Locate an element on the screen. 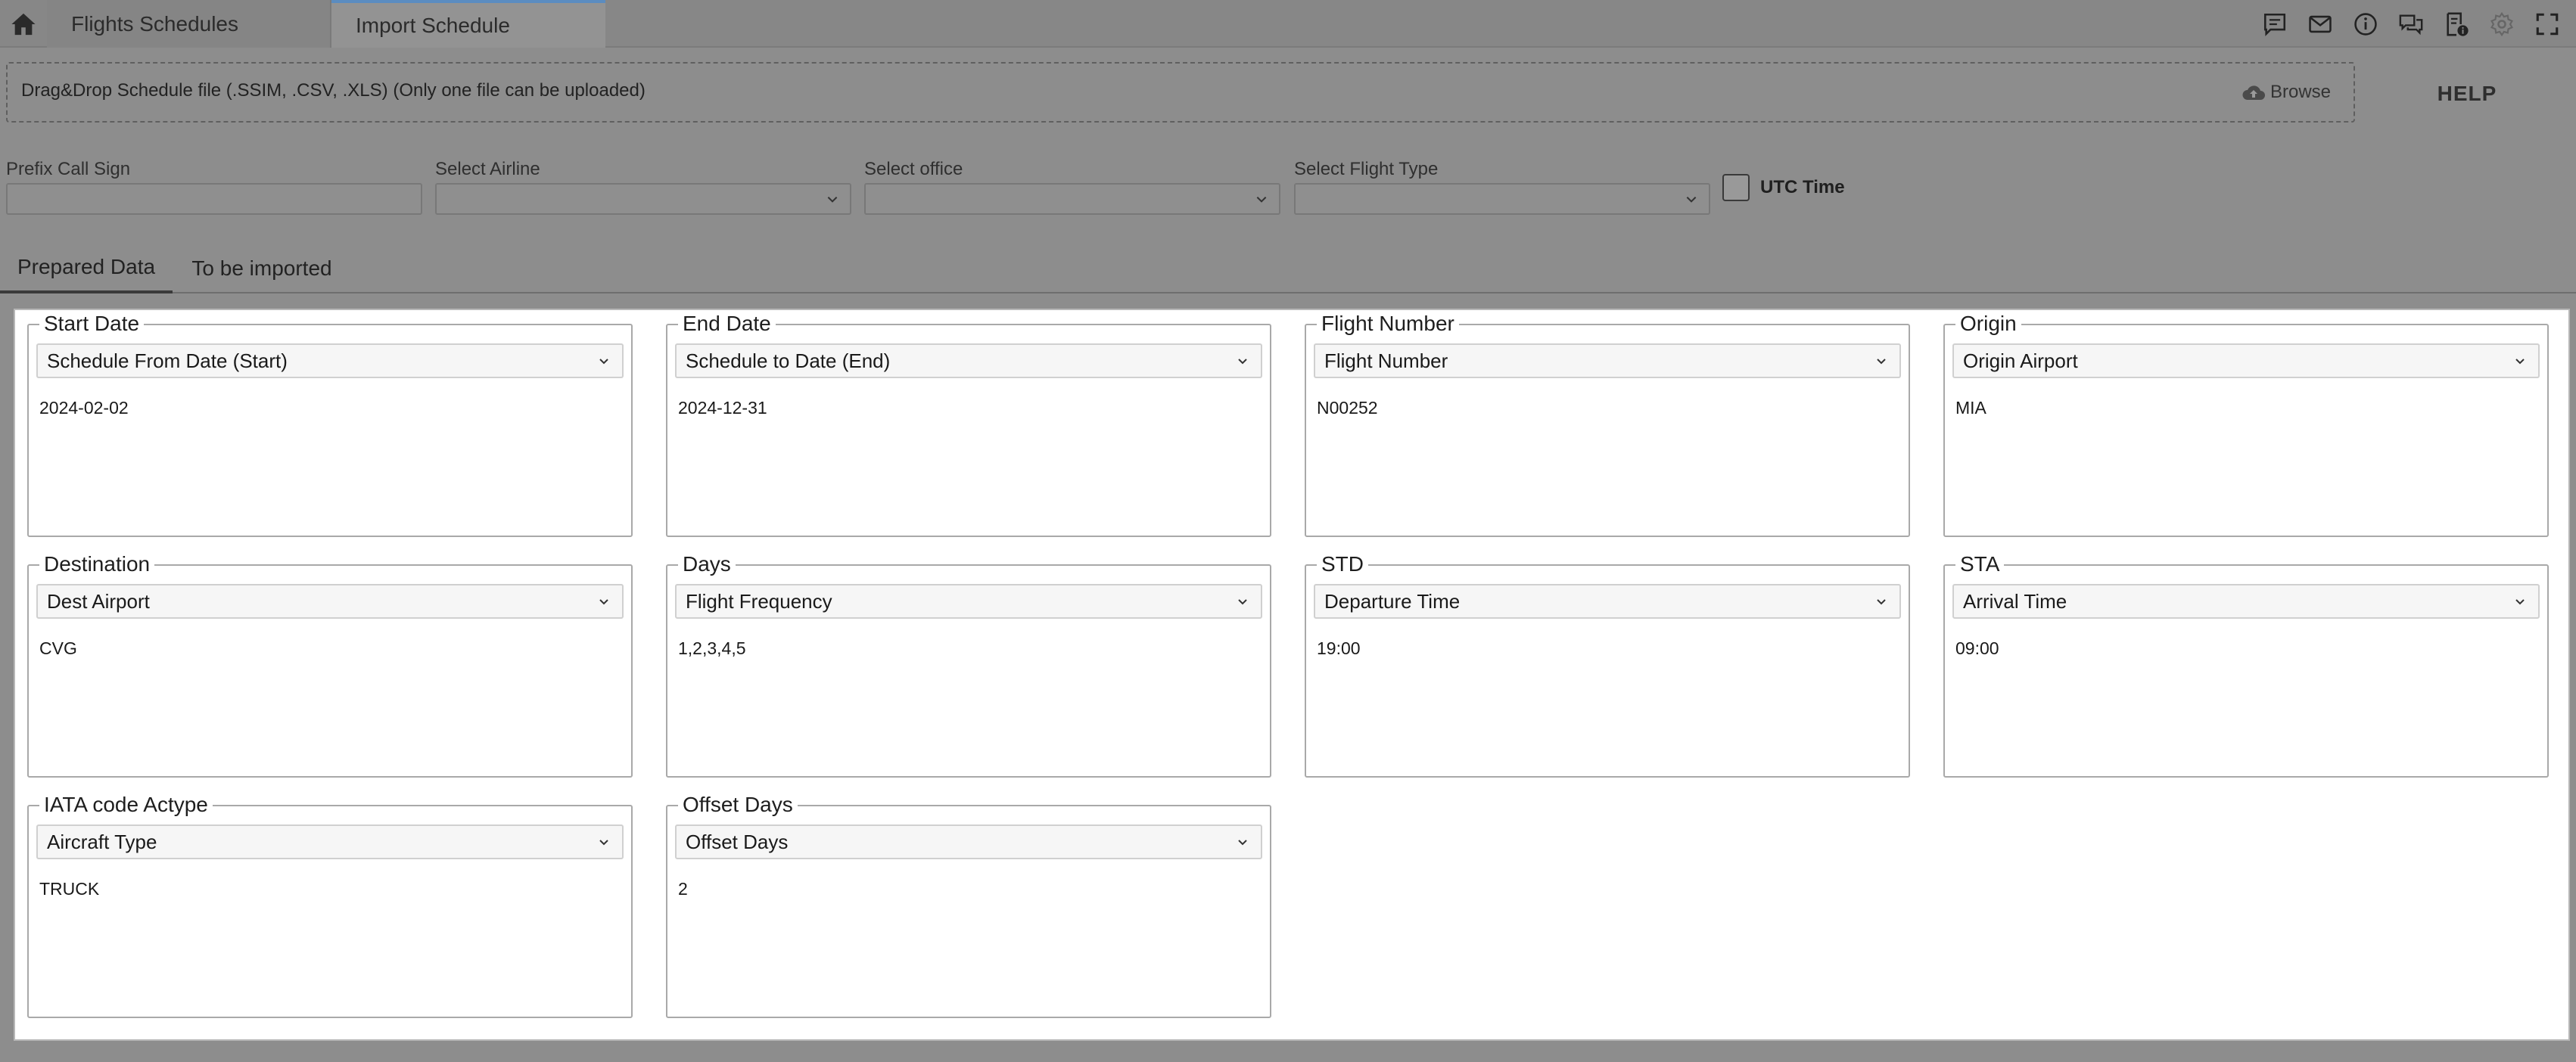 This screenshot has height=1062, width=2576. sample-value: 19:00 is located at coordinates (1339, 648).